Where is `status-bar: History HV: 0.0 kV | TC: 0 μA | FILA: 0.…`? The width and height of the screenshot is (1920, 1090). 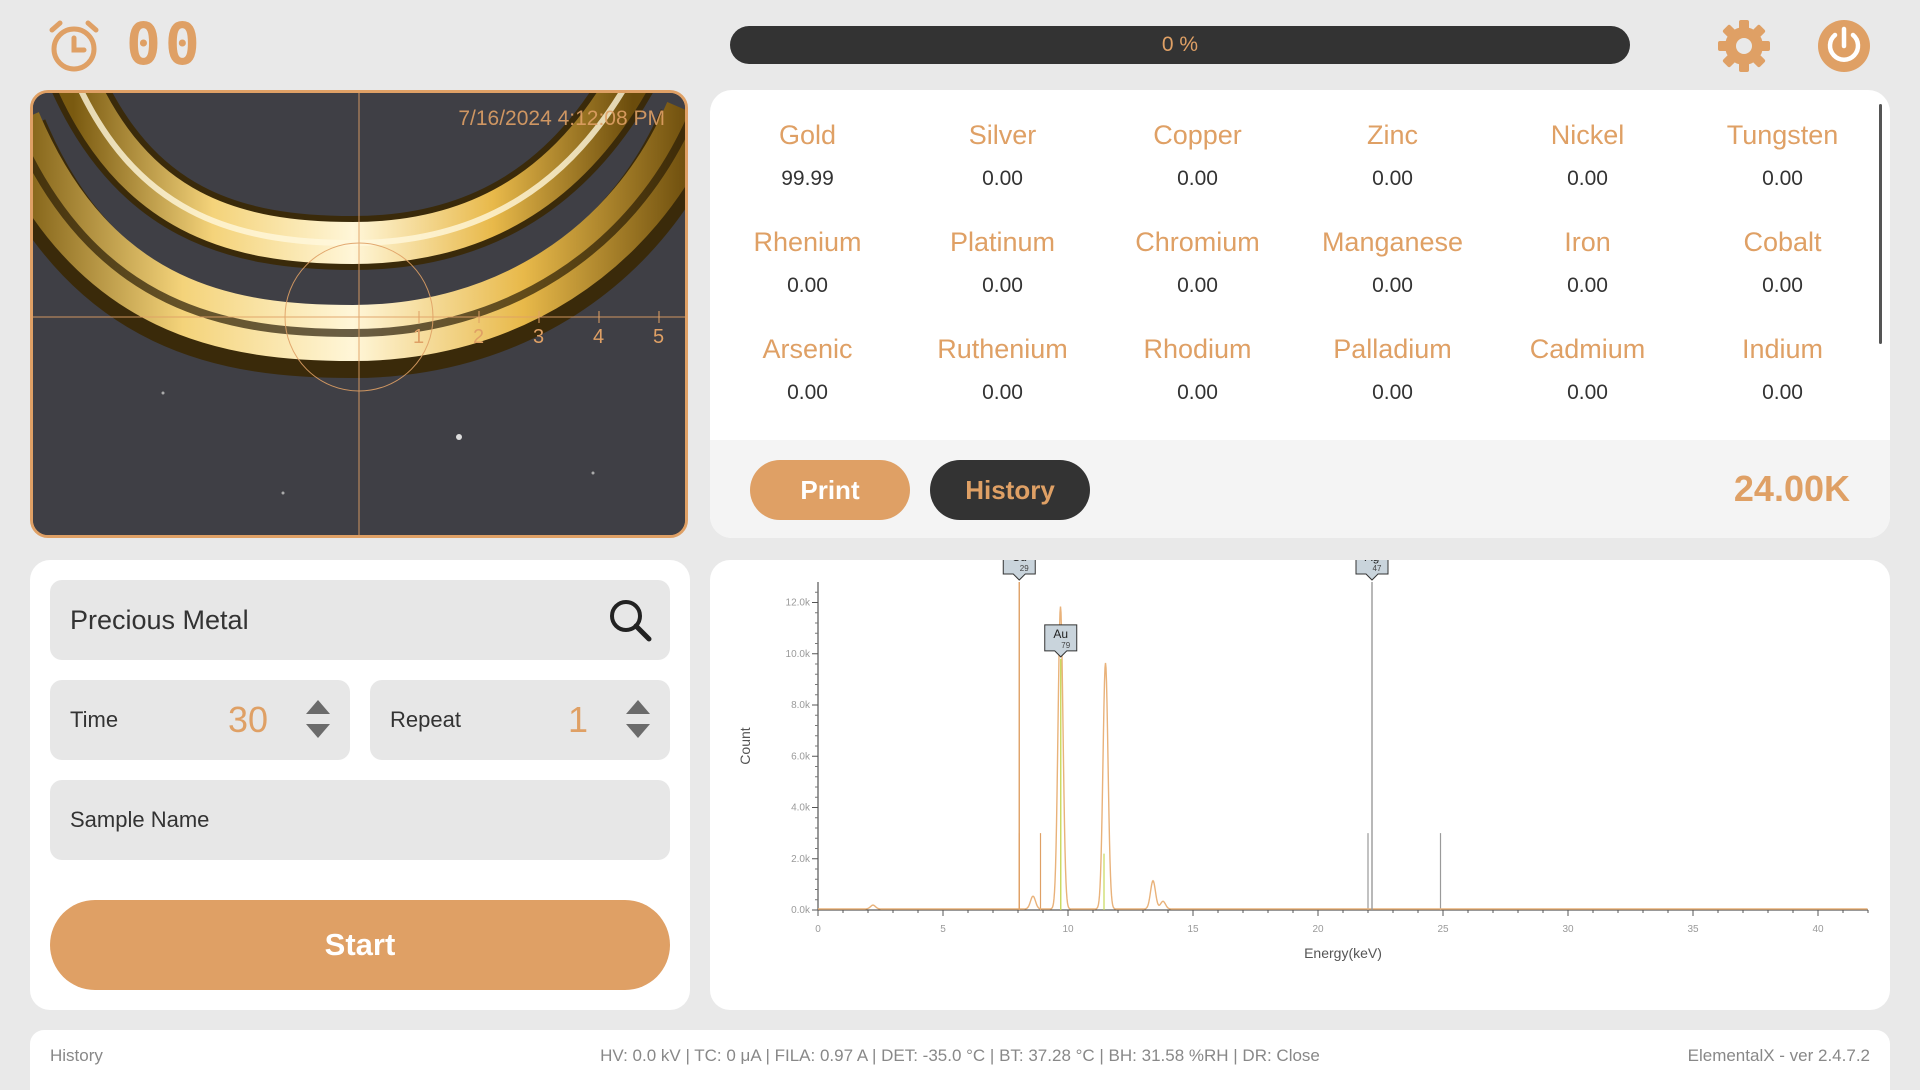
status-bar: History HV: 0.0 kV | TC: 0 μA | FILA: 0.… is located at coordinates (960, 1060).